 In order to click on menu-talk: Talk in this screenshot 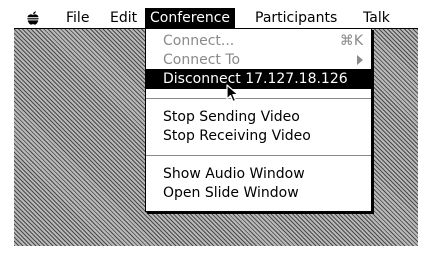, I will do `click(376, 18)`.